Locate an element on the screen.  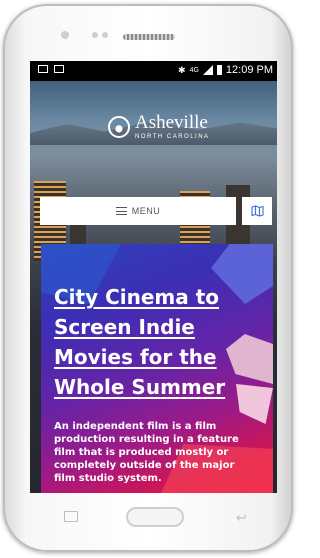
image-icon is located at coordinates (59, 69).